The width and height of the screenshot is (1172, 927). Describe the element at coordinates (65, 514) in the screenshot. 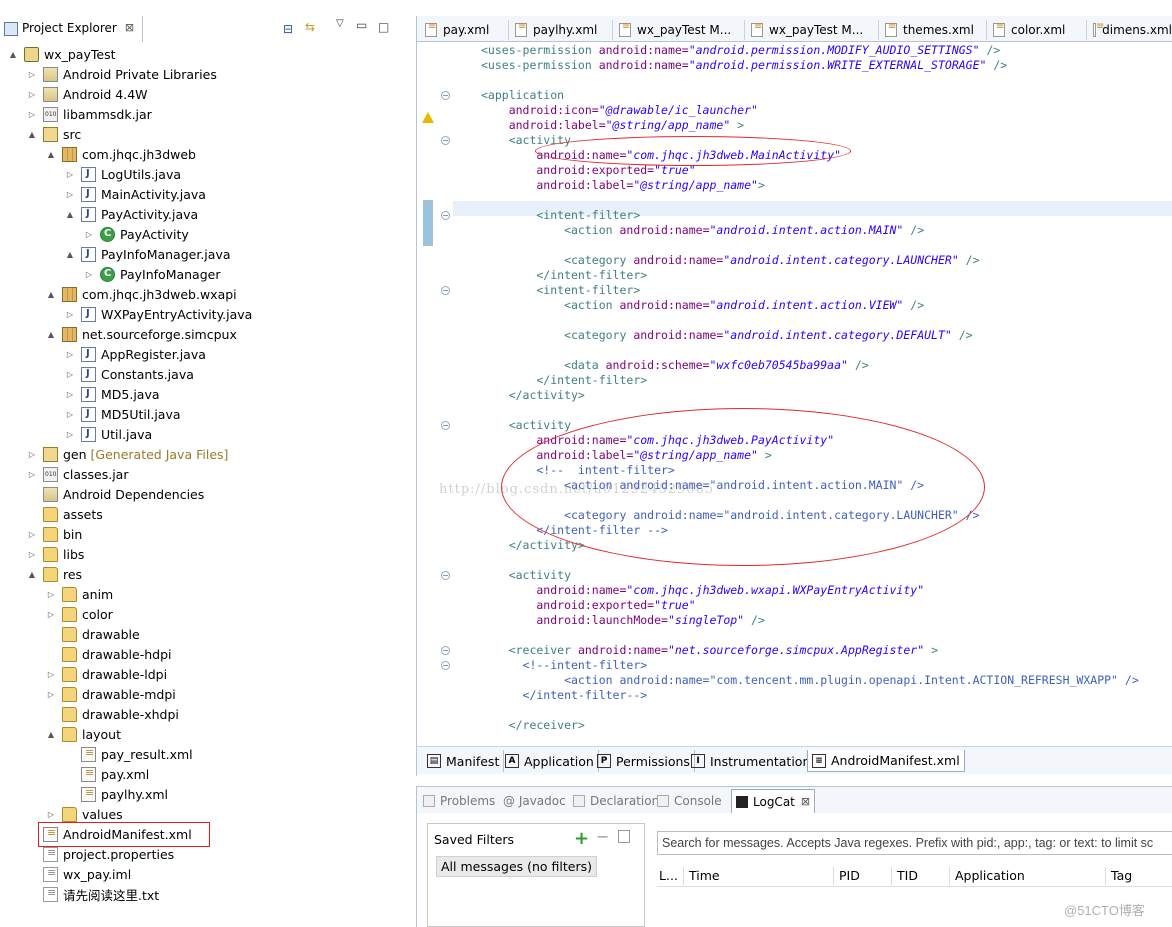

I see `tree-item: assets` at that location.